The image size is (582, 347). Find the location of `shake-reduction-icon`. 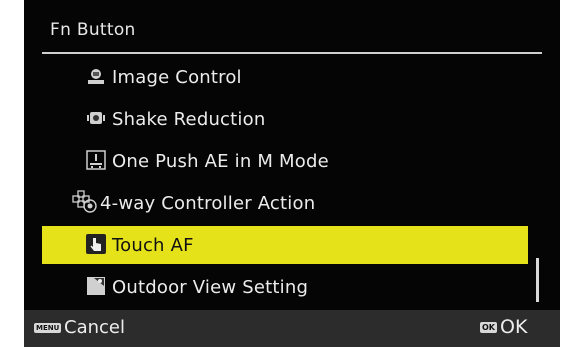

shake-reduction-icon is located at coordinates (96, 118).